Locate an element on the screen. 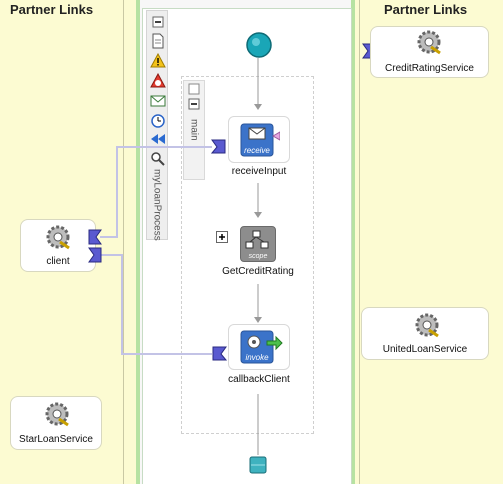  end-node-icon is located at coordinates (258, 465).